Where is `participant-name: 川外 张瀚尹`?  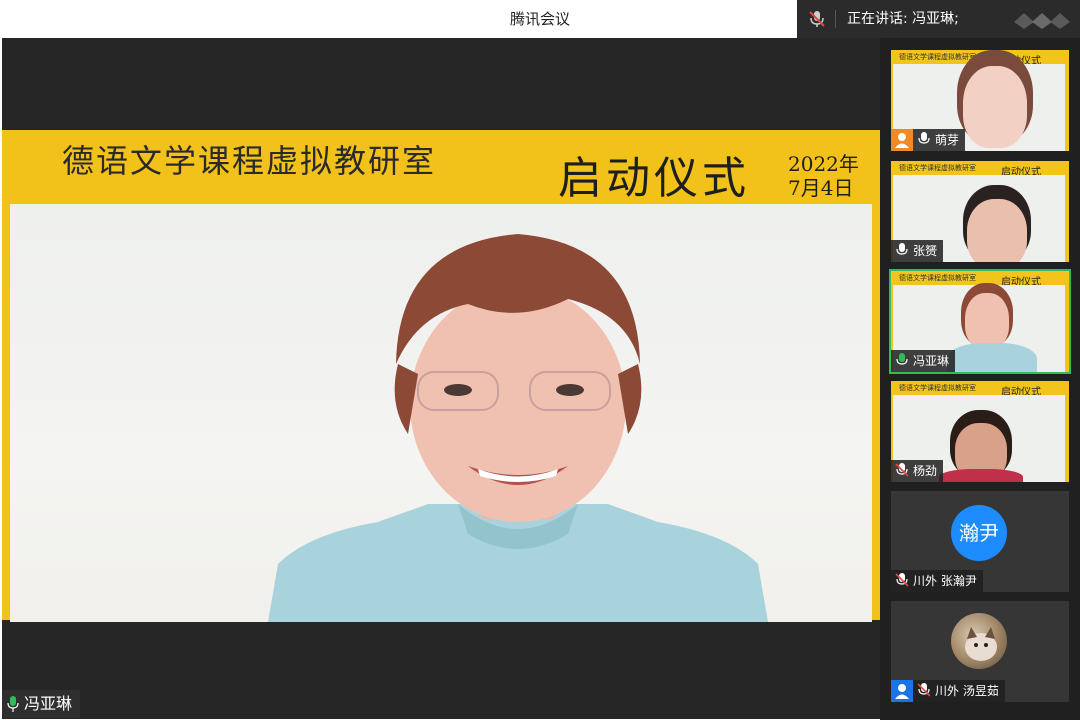 participant-name: 川外 张瀚尹 is located at coordinates (945, 581).